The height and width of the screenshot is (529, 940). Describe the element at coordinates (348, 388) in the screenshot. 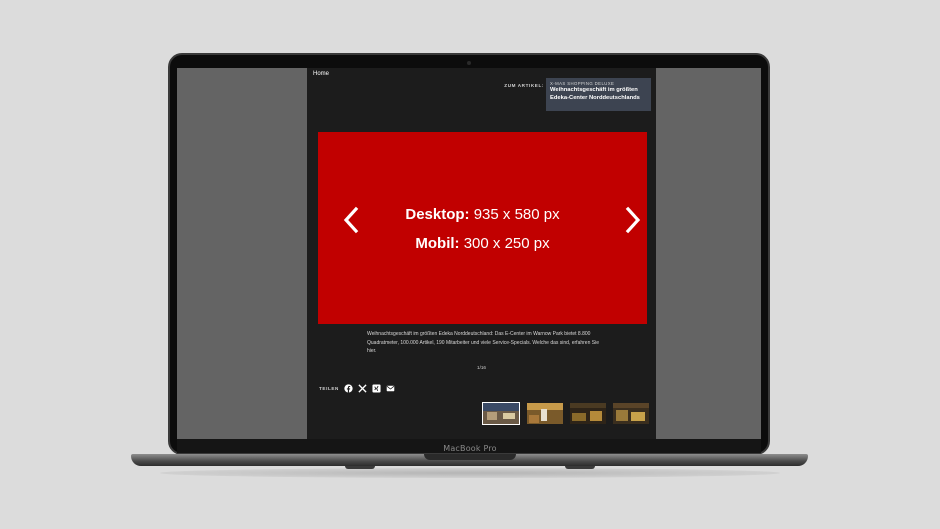

I see `facebook-icon` at that location.